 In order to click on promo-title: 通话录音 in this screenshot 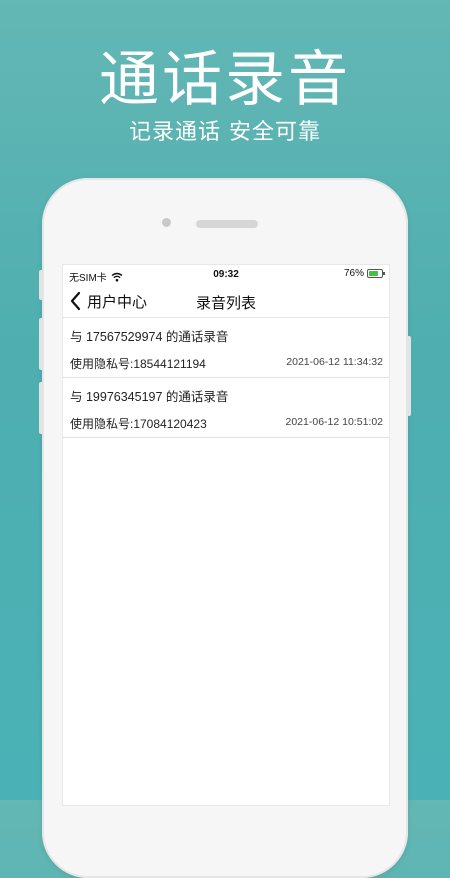, I will do `click(225, 80)`.